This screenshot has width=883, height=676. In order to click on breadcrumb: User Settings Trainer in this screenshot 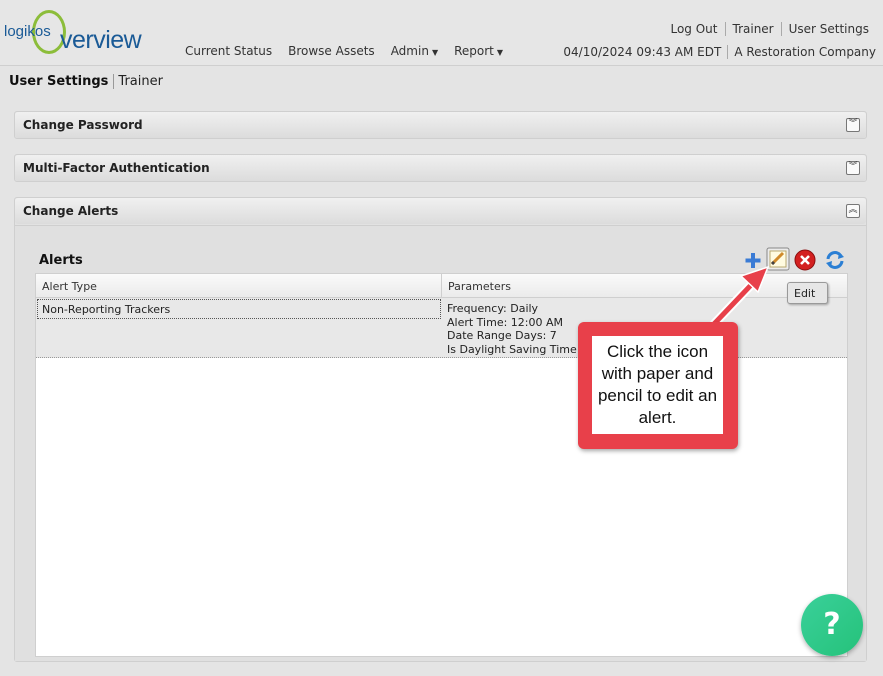, I will do `click(86, 81)`.